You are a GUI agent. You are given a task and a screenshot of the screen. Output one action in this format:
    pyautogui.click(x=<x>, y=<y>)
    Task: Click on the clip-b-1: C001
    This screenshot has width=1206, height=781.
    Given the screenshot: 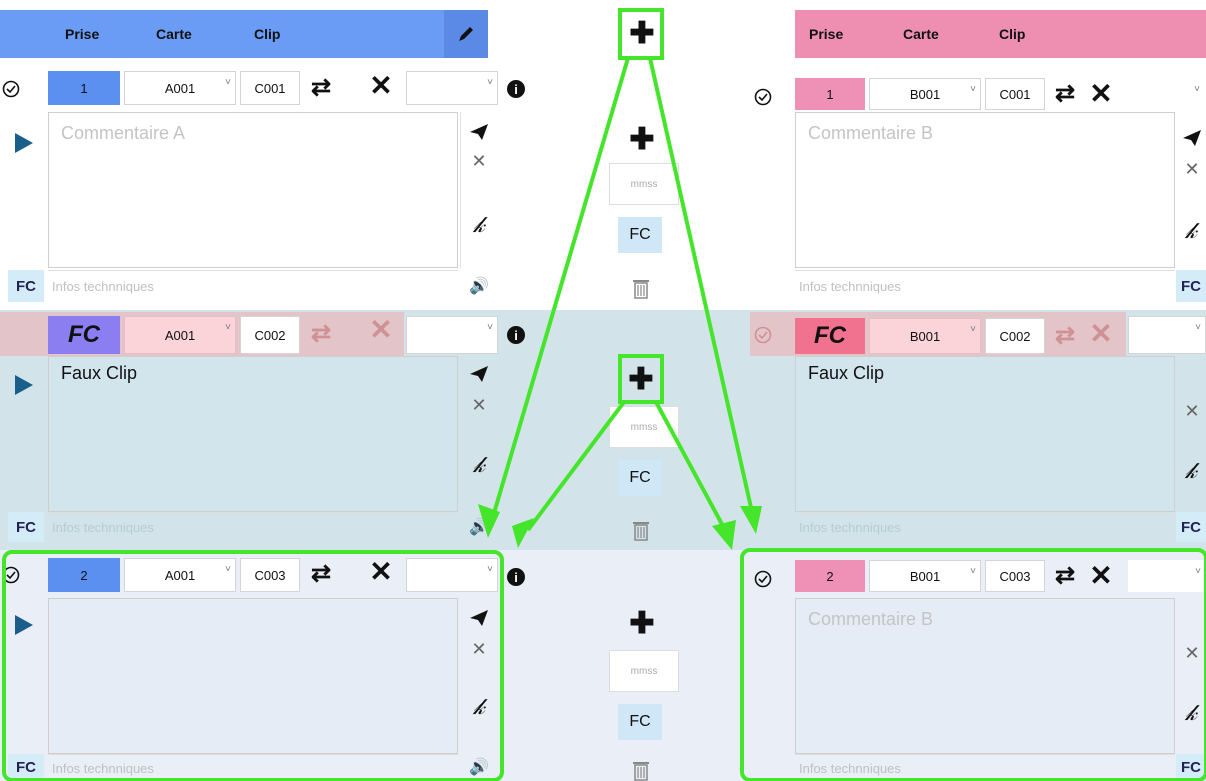 What is the action you would take?
    pyautogui.click(x=1015, y=94)
    